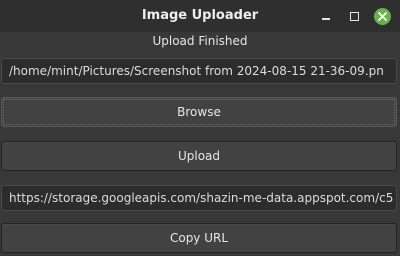 The width and height of the screenshot is (400, 256). What do you see at coordinates (199, 112) in the screenshot?
I see `browse-button: Browse` at bounding box center [199, 112].